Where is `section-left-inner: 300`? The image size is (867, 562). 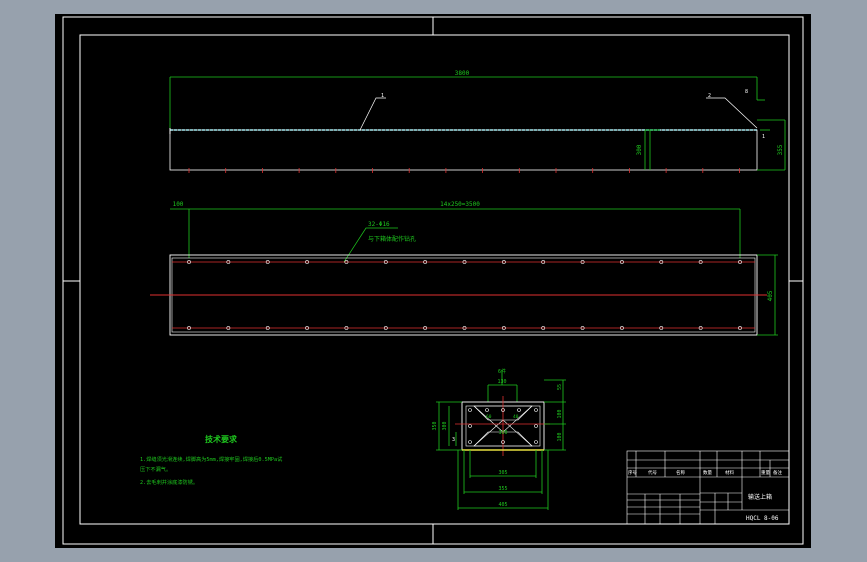 section-left-inner: 300 is located at coordinates (445, 425).